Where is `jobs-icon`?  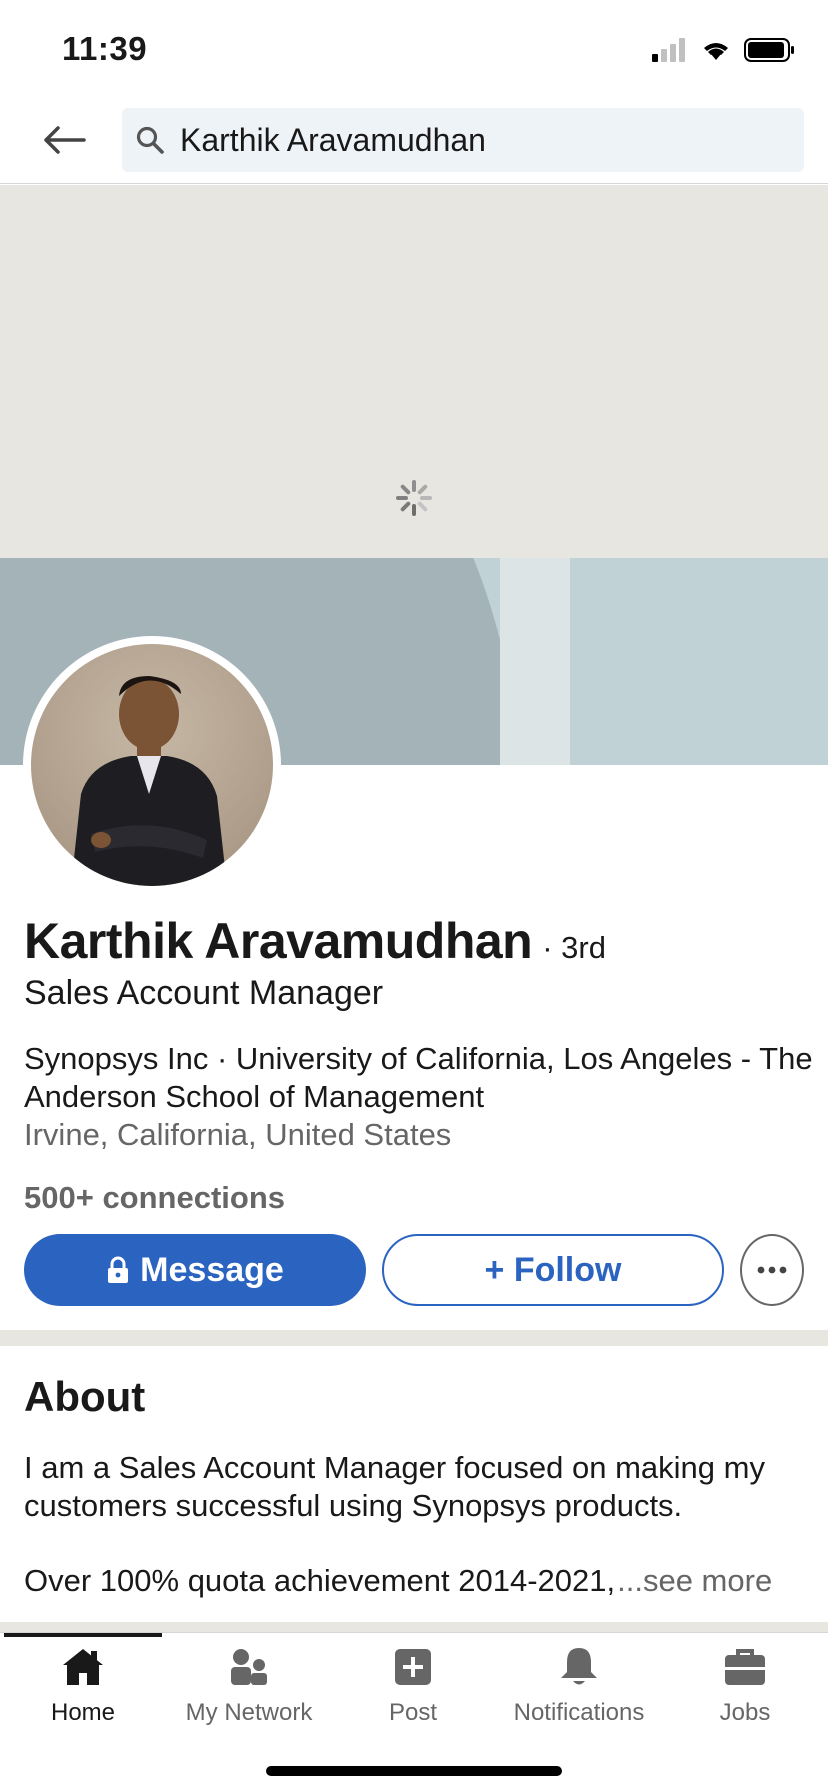
jobs-icon is located at coordinates (745, 1667).